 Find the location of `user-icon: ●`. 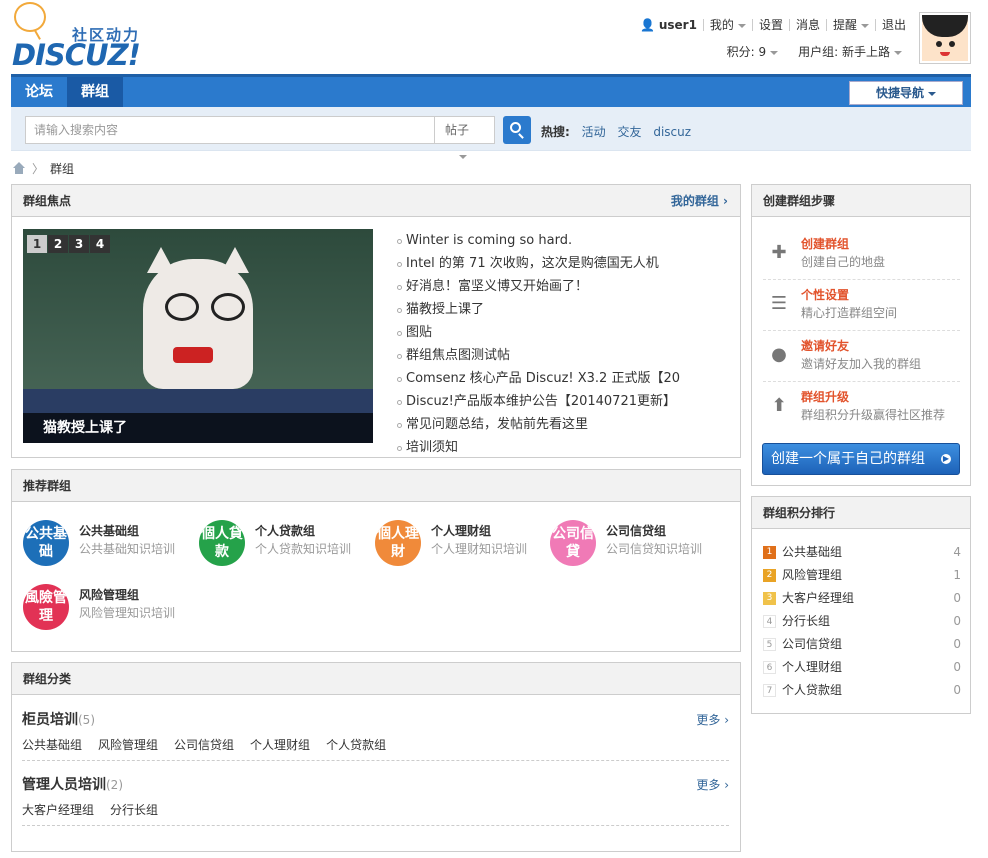

user-icon: ● is located at coordinates (779, 354).